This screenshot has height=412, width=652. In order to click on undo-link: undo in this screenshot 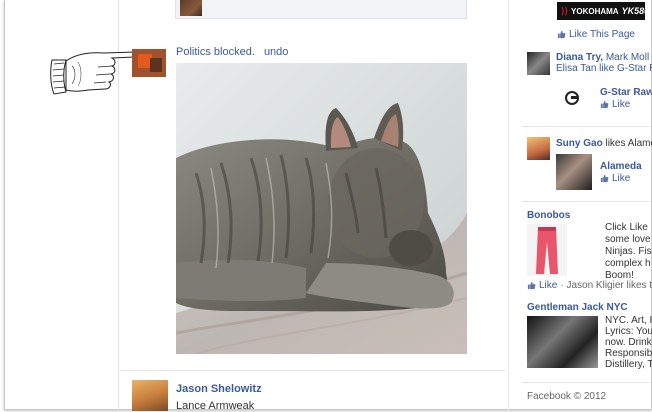, I will do `click(276, 52)`.